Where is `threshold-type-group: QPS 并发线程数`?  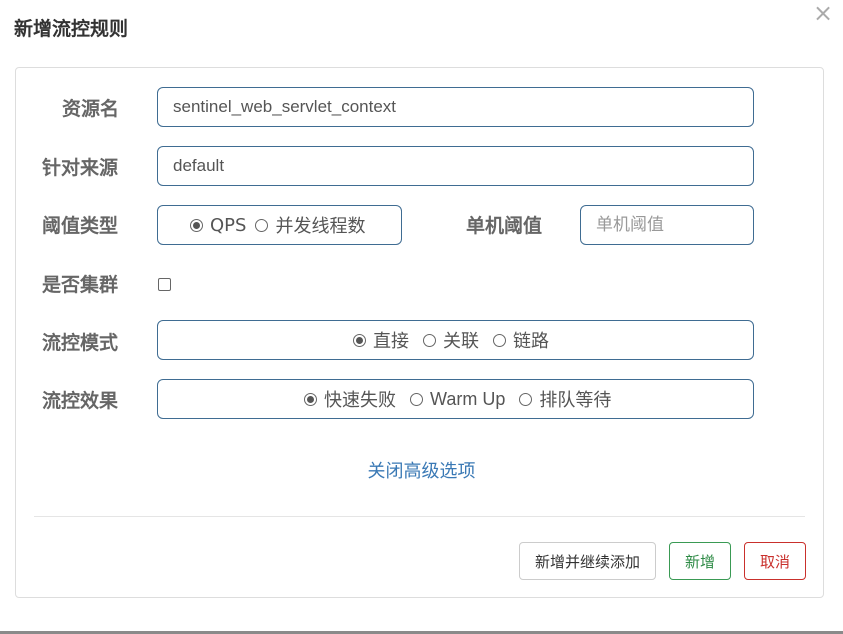 threshold-type-group: QPS 并发线程数 is located at coordinates (279, 225).